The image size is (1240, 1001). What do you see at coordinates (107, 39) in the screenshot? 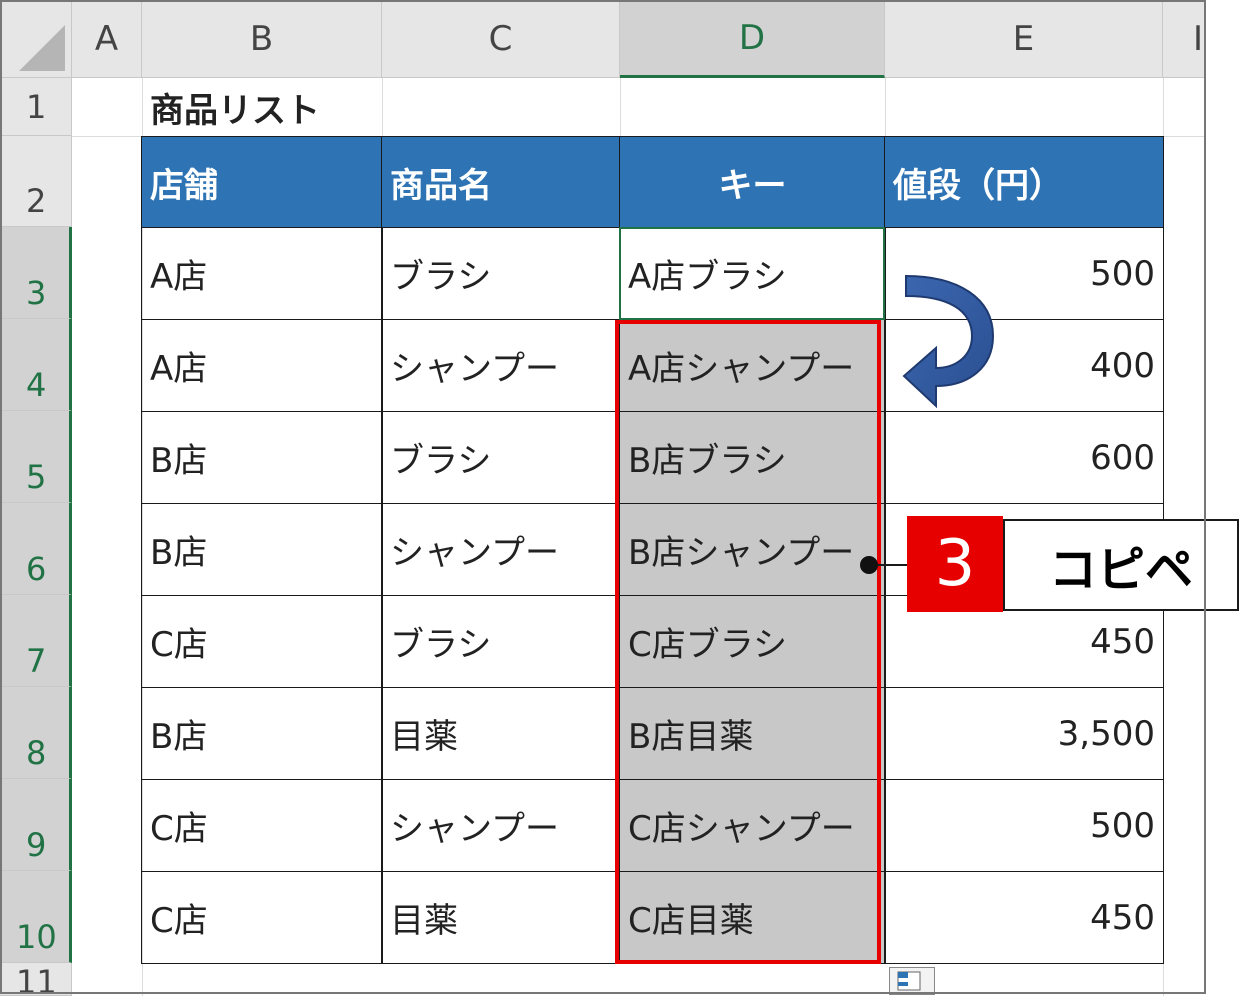
I see `column-header-a: A` at bounding box center [107, 39].